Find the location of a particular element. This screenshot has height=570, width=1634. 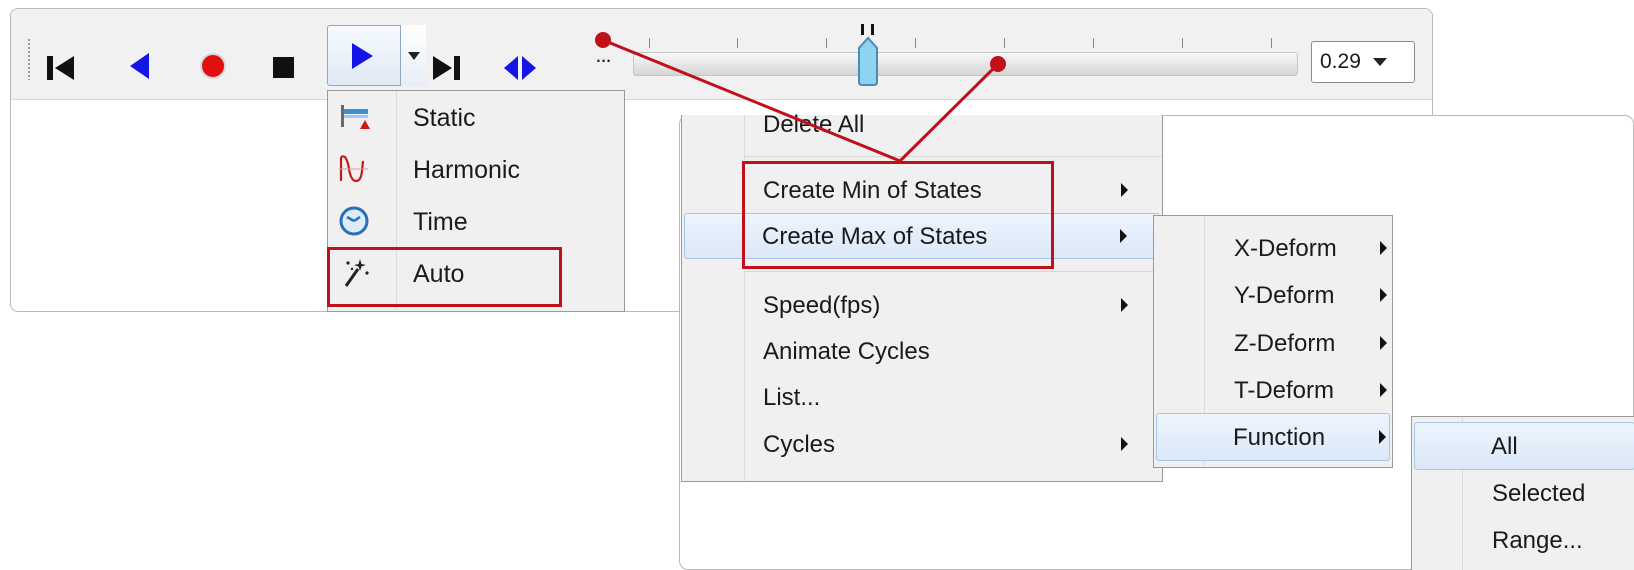

menu-item-label: X-Deform is located at coordinates (1285, 248).